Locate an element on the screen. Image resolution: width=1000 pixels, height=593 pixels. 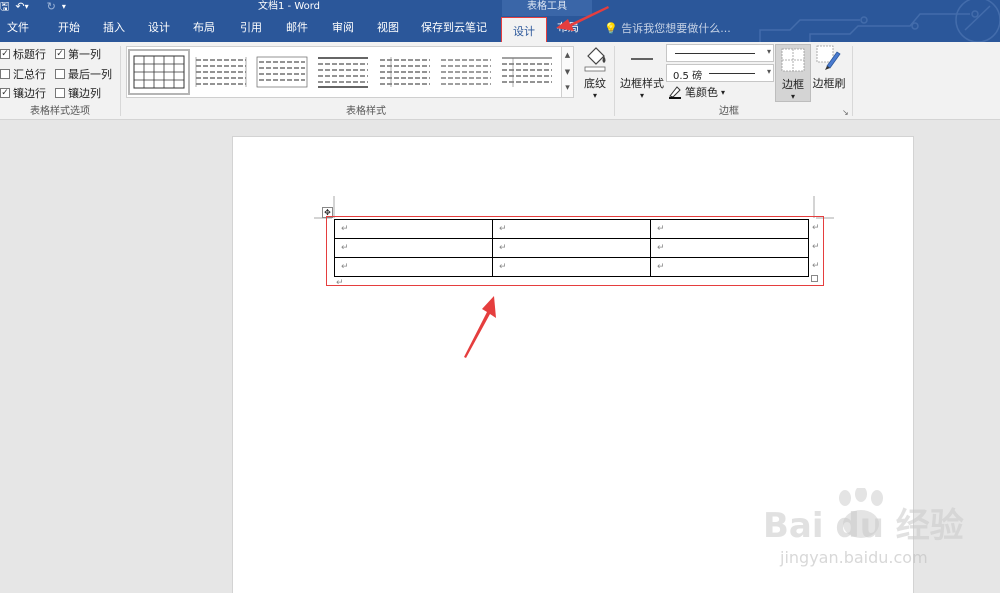
quick-access-toolbar: 🖫 ↶ ▾ ↻ ▾ is located at coordinates (33, 7).